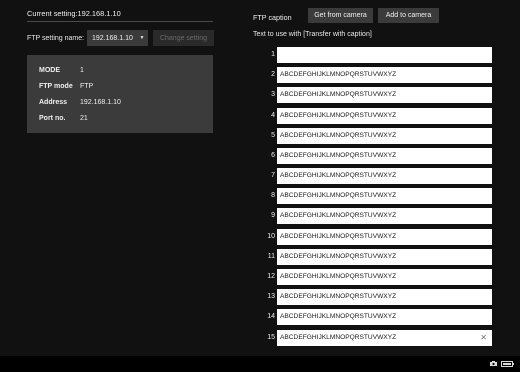 This screenshot has height=372, width=520. I want to click on caption-number: 10, so click(271, 236).